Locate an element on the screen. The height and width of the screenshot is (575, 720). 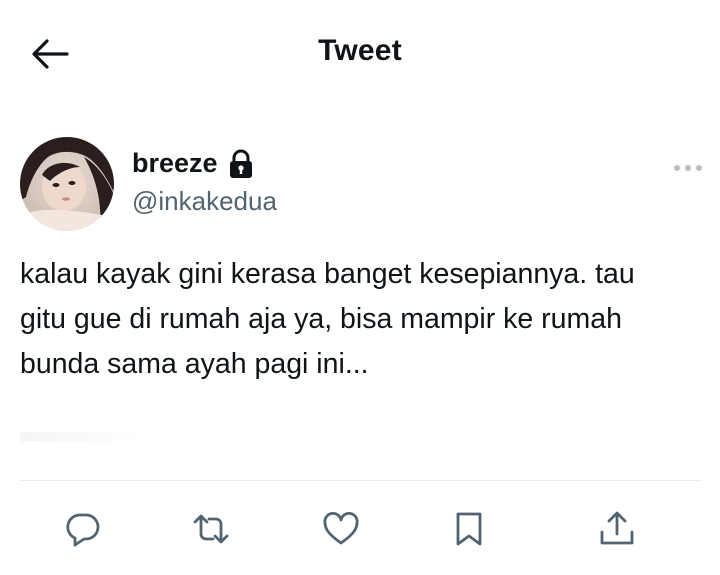
action-bar is located at coordinates (360, 530).